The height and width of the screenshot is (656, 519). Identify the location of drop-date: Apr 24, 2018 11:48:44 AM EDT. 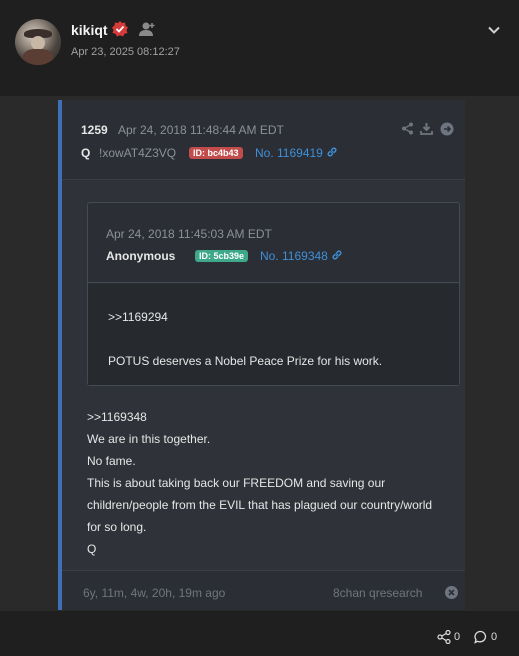
(201, 130).